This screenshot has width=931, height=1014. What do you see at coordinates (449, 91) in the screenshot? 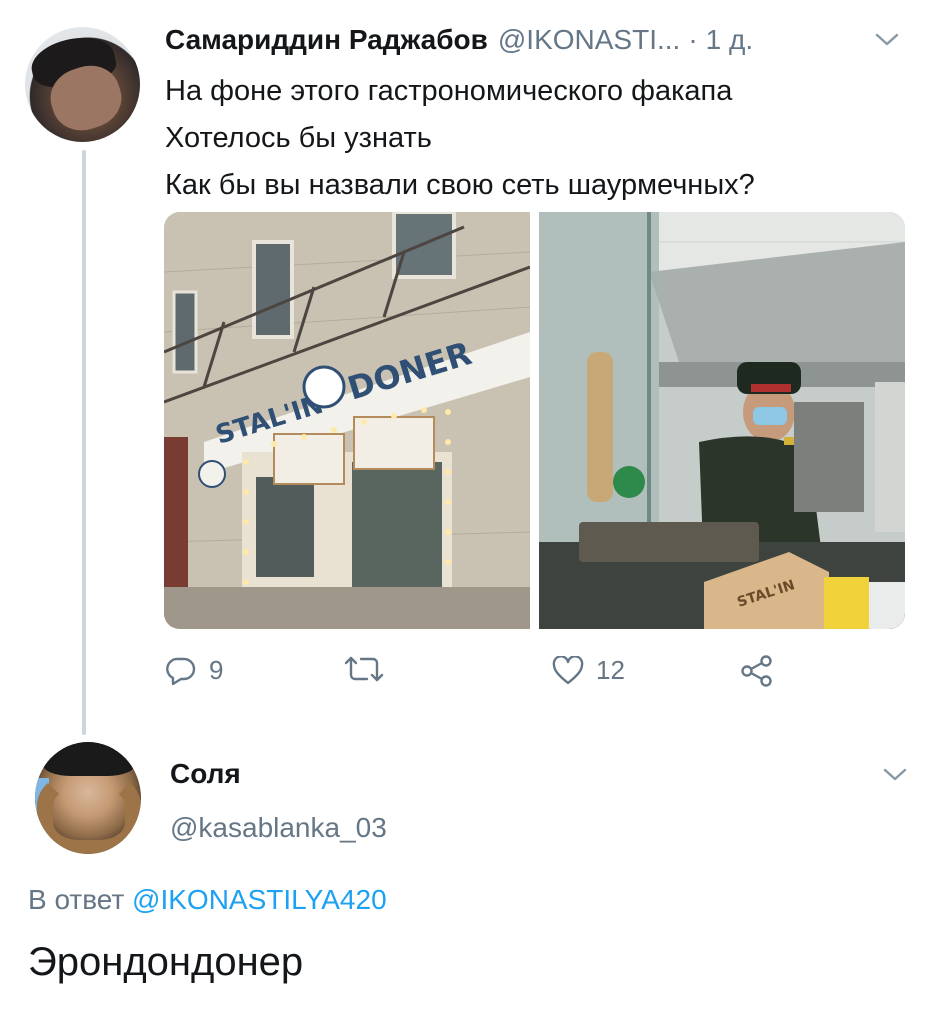
I see `tweet-text-line: На фоне этого гастрономического факапа` at bounding box center [449, 91].